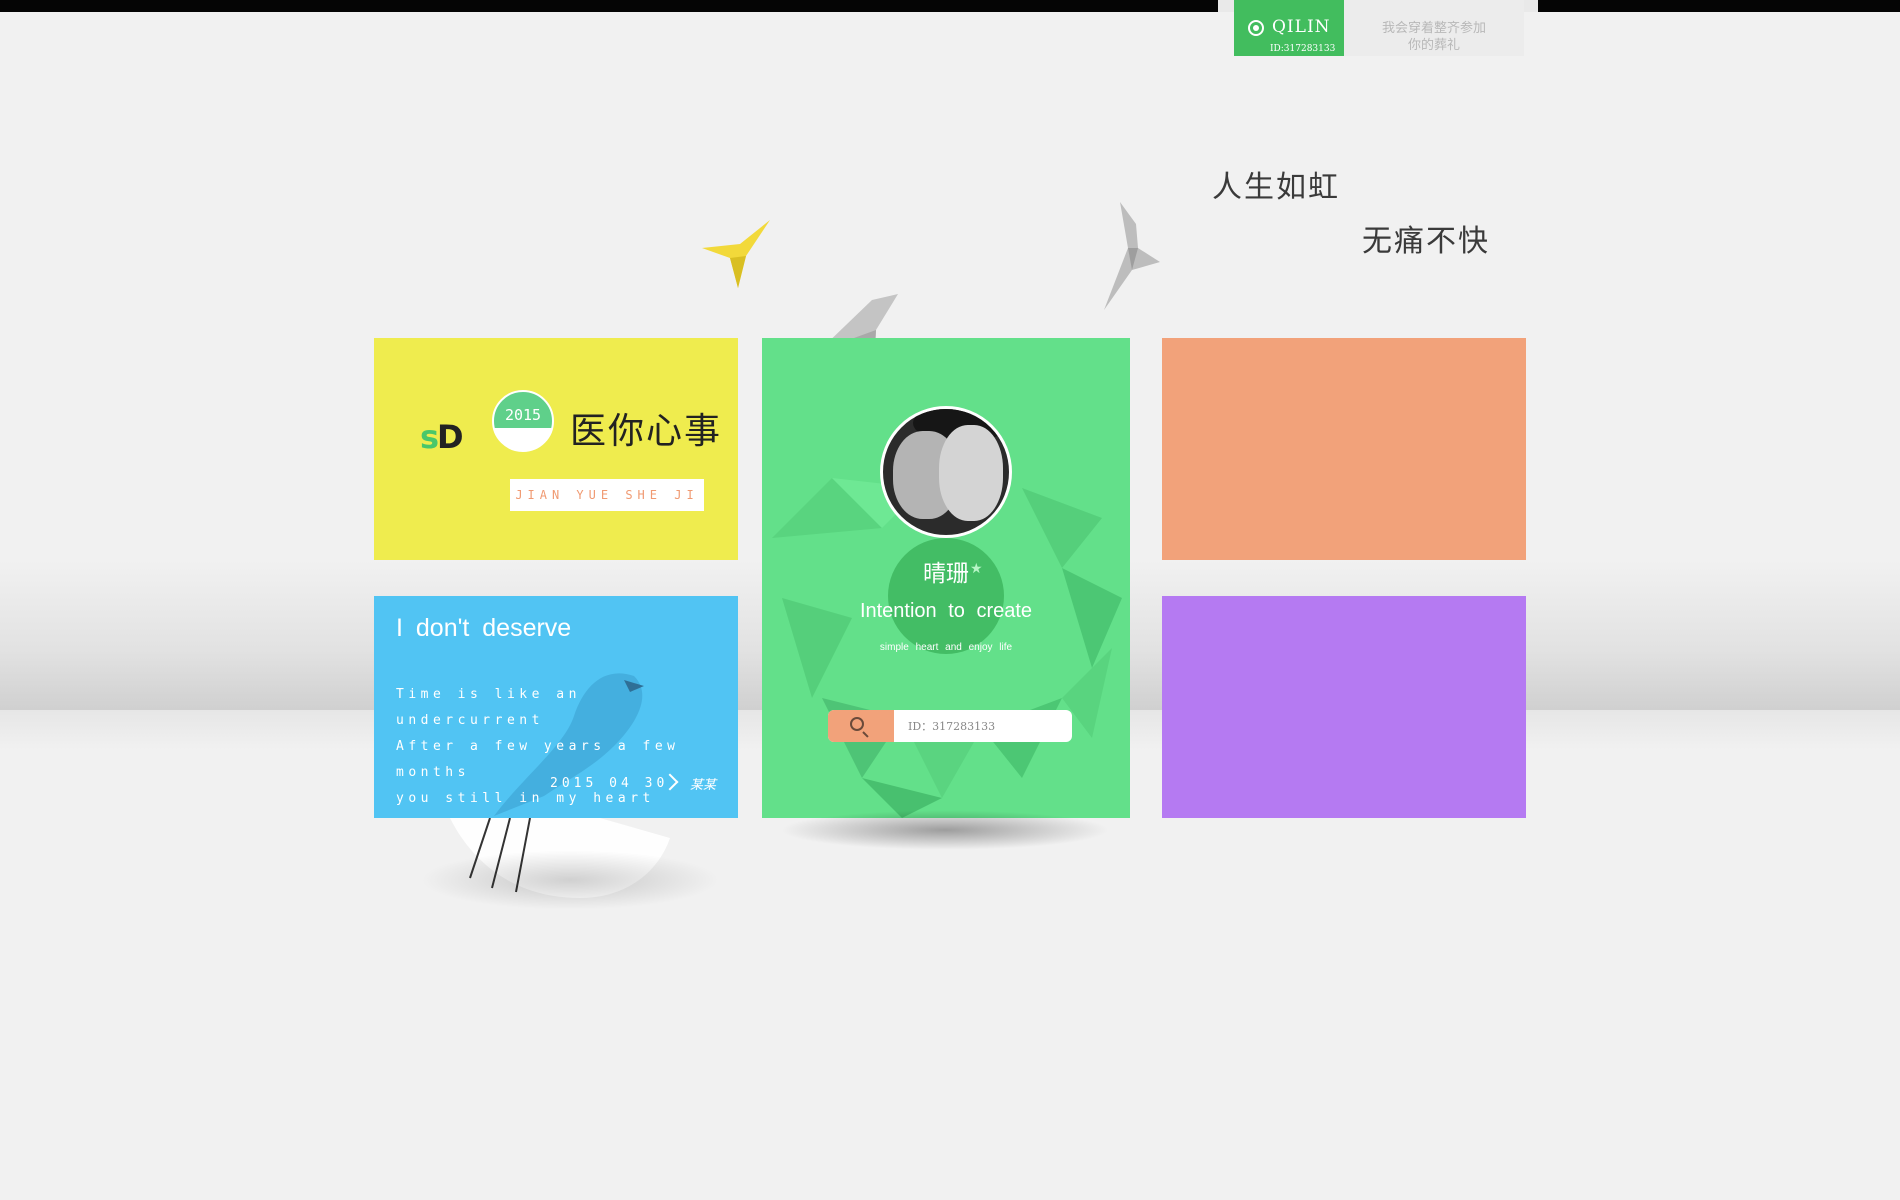 This screenshot has width=1900, height=1200. What do you see at coordinates (945, 830) in the screenshot?
I see `tile-shadow` at bounding box center [945, 830].